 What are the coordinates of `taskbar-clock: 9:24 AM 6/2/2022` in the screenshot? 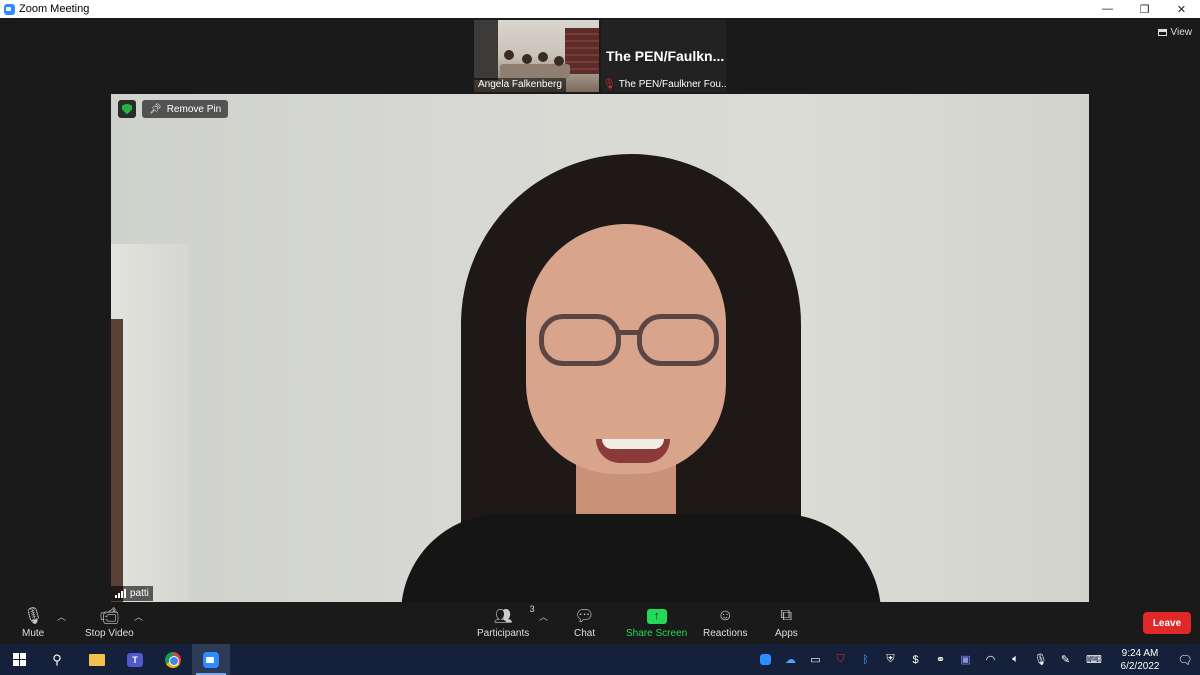 It's located at (1140, 659).